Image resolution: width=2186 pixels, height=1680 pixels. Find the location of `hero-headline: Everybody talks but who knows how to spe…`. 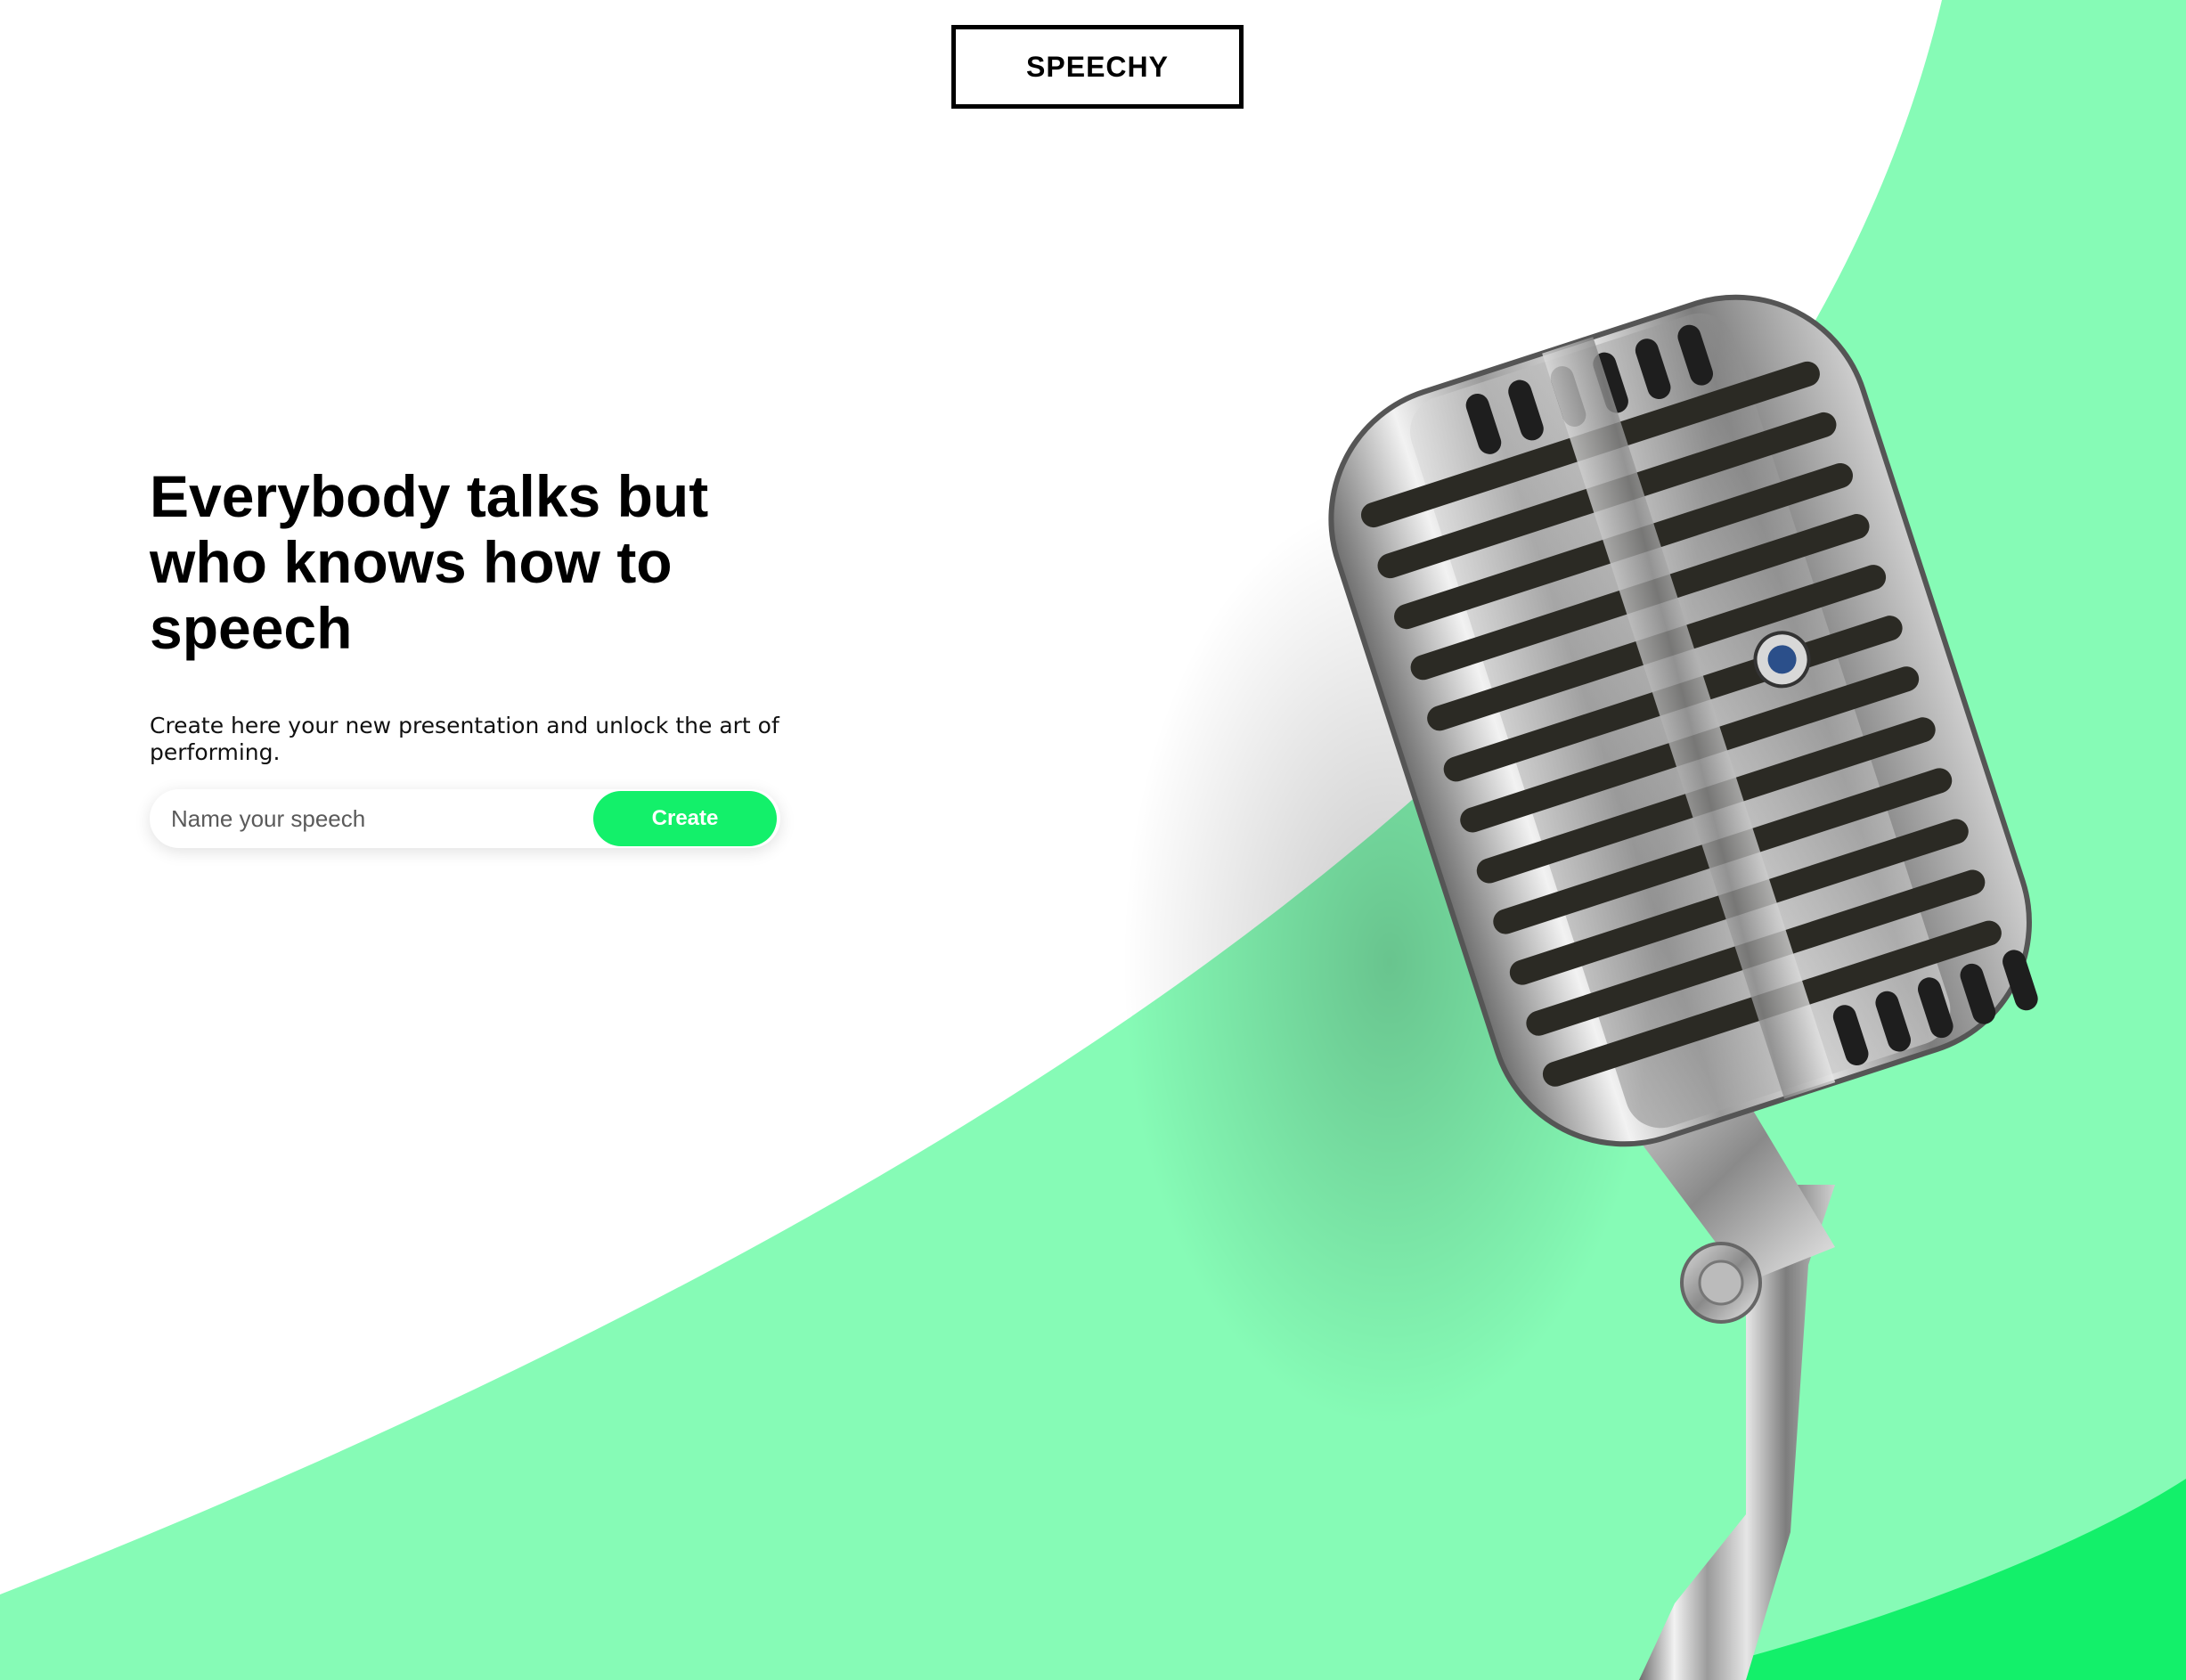

hero-headline: Everybody talks but who knows how to spe… is located at coordinates (429, 562).